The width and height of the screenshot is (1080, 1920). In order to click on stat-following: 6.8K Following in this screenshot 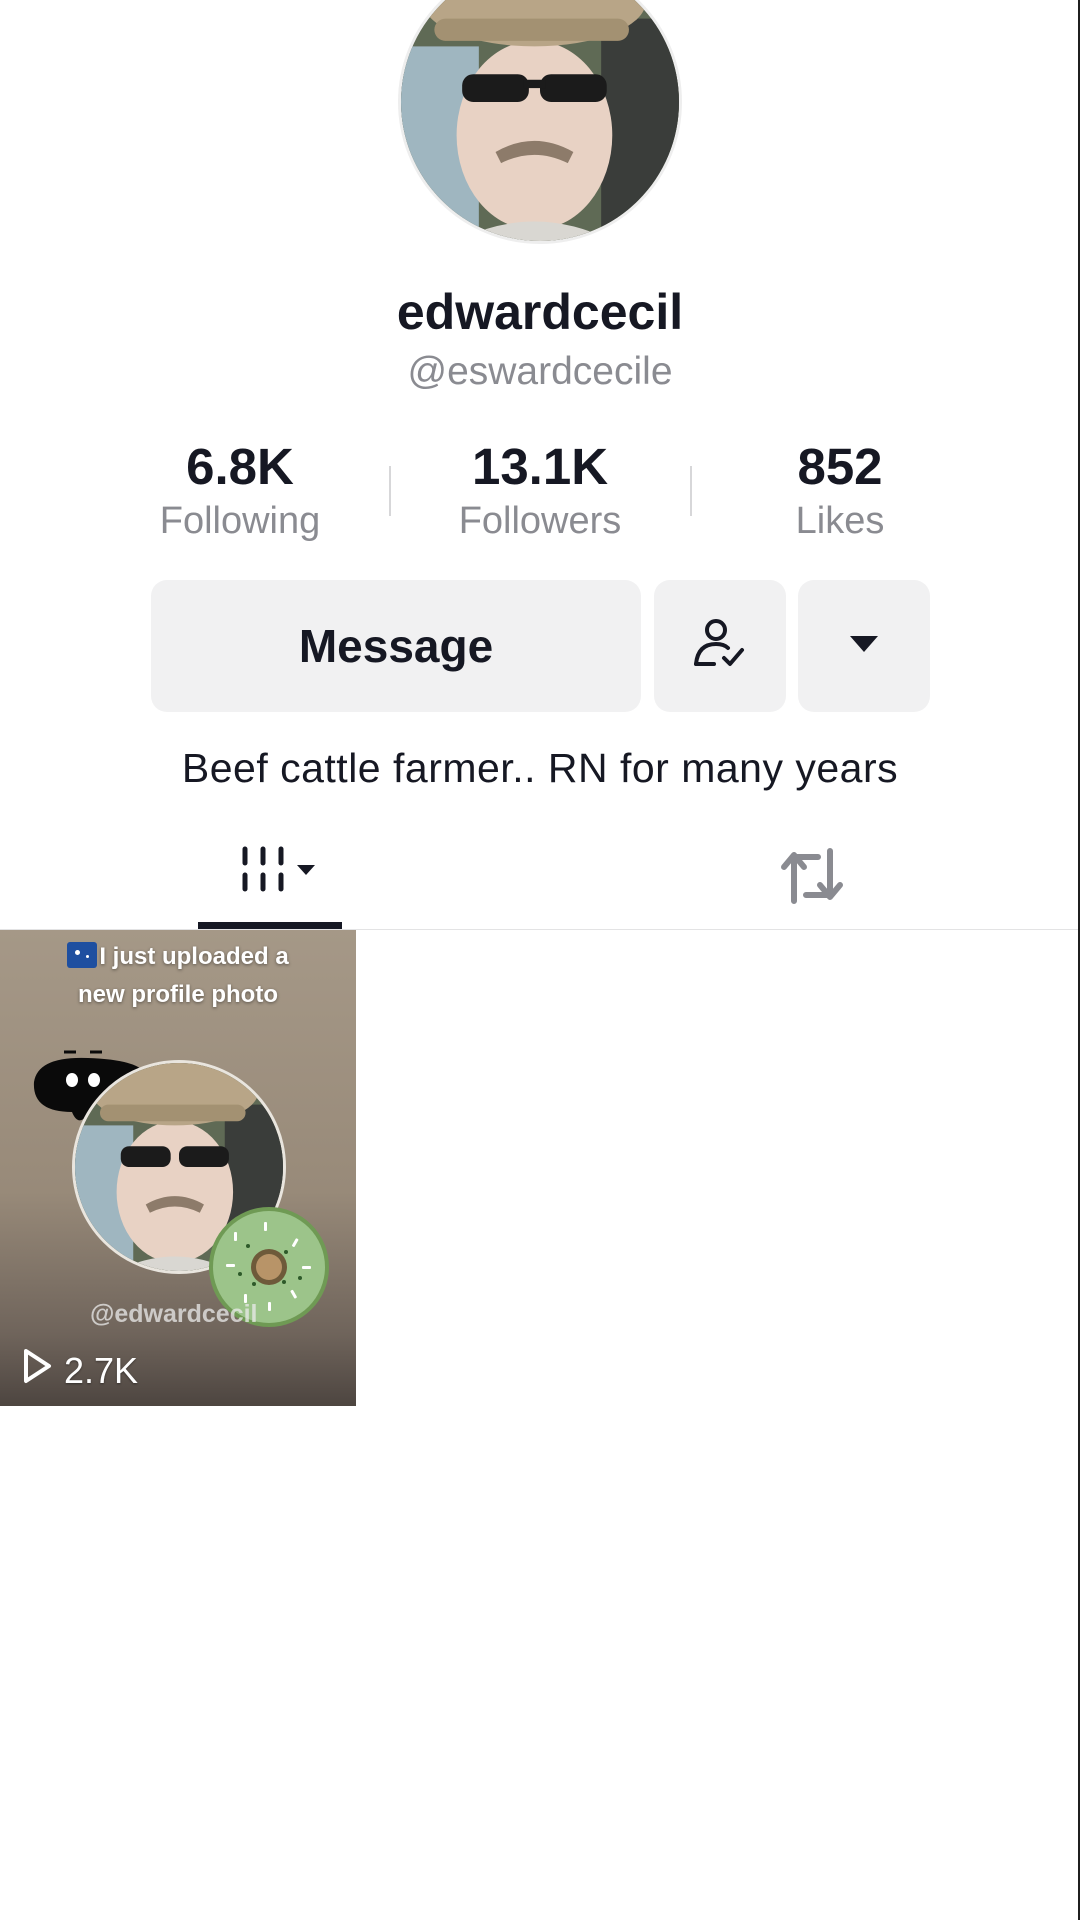, I will do `click(240, 490)`.